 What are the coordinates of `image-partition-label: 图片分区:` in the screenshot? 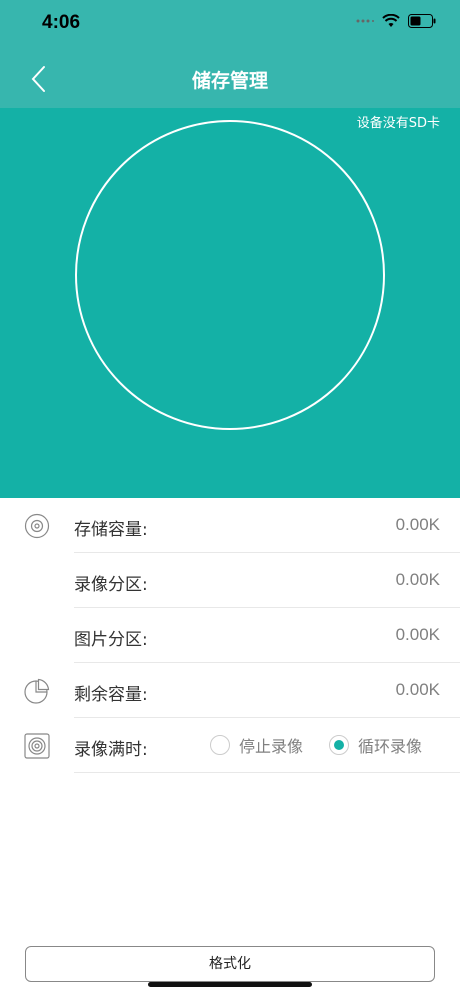 It's located at (111, 640).